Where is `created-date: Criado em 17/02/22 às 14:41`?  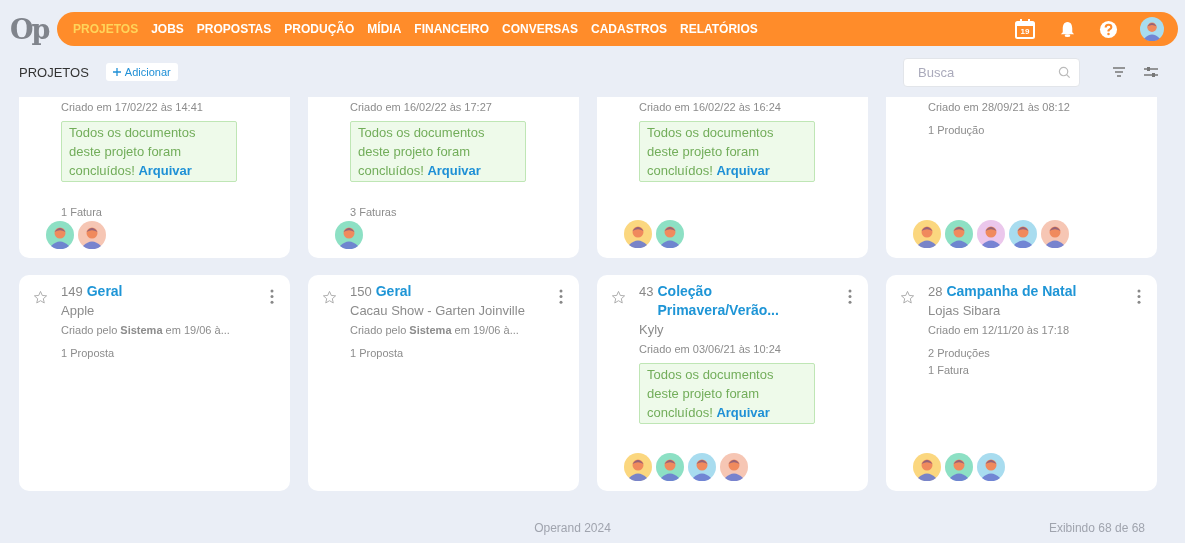 created-date: Criado em 17/02/22 às 14:41 is located at coordinates (132, 107).